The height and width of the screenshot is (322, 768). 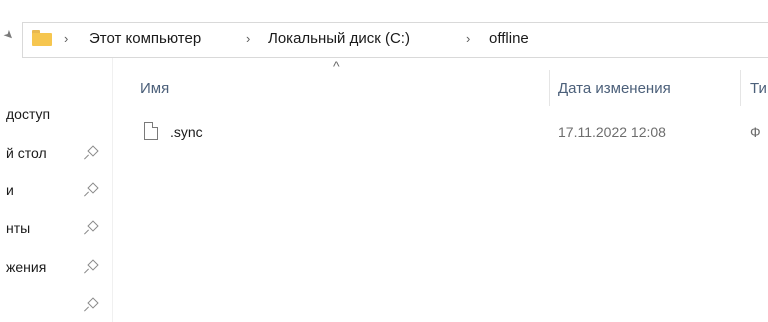 I want to click on sidebar-item-documents: нты, so click(x=18, y=228).